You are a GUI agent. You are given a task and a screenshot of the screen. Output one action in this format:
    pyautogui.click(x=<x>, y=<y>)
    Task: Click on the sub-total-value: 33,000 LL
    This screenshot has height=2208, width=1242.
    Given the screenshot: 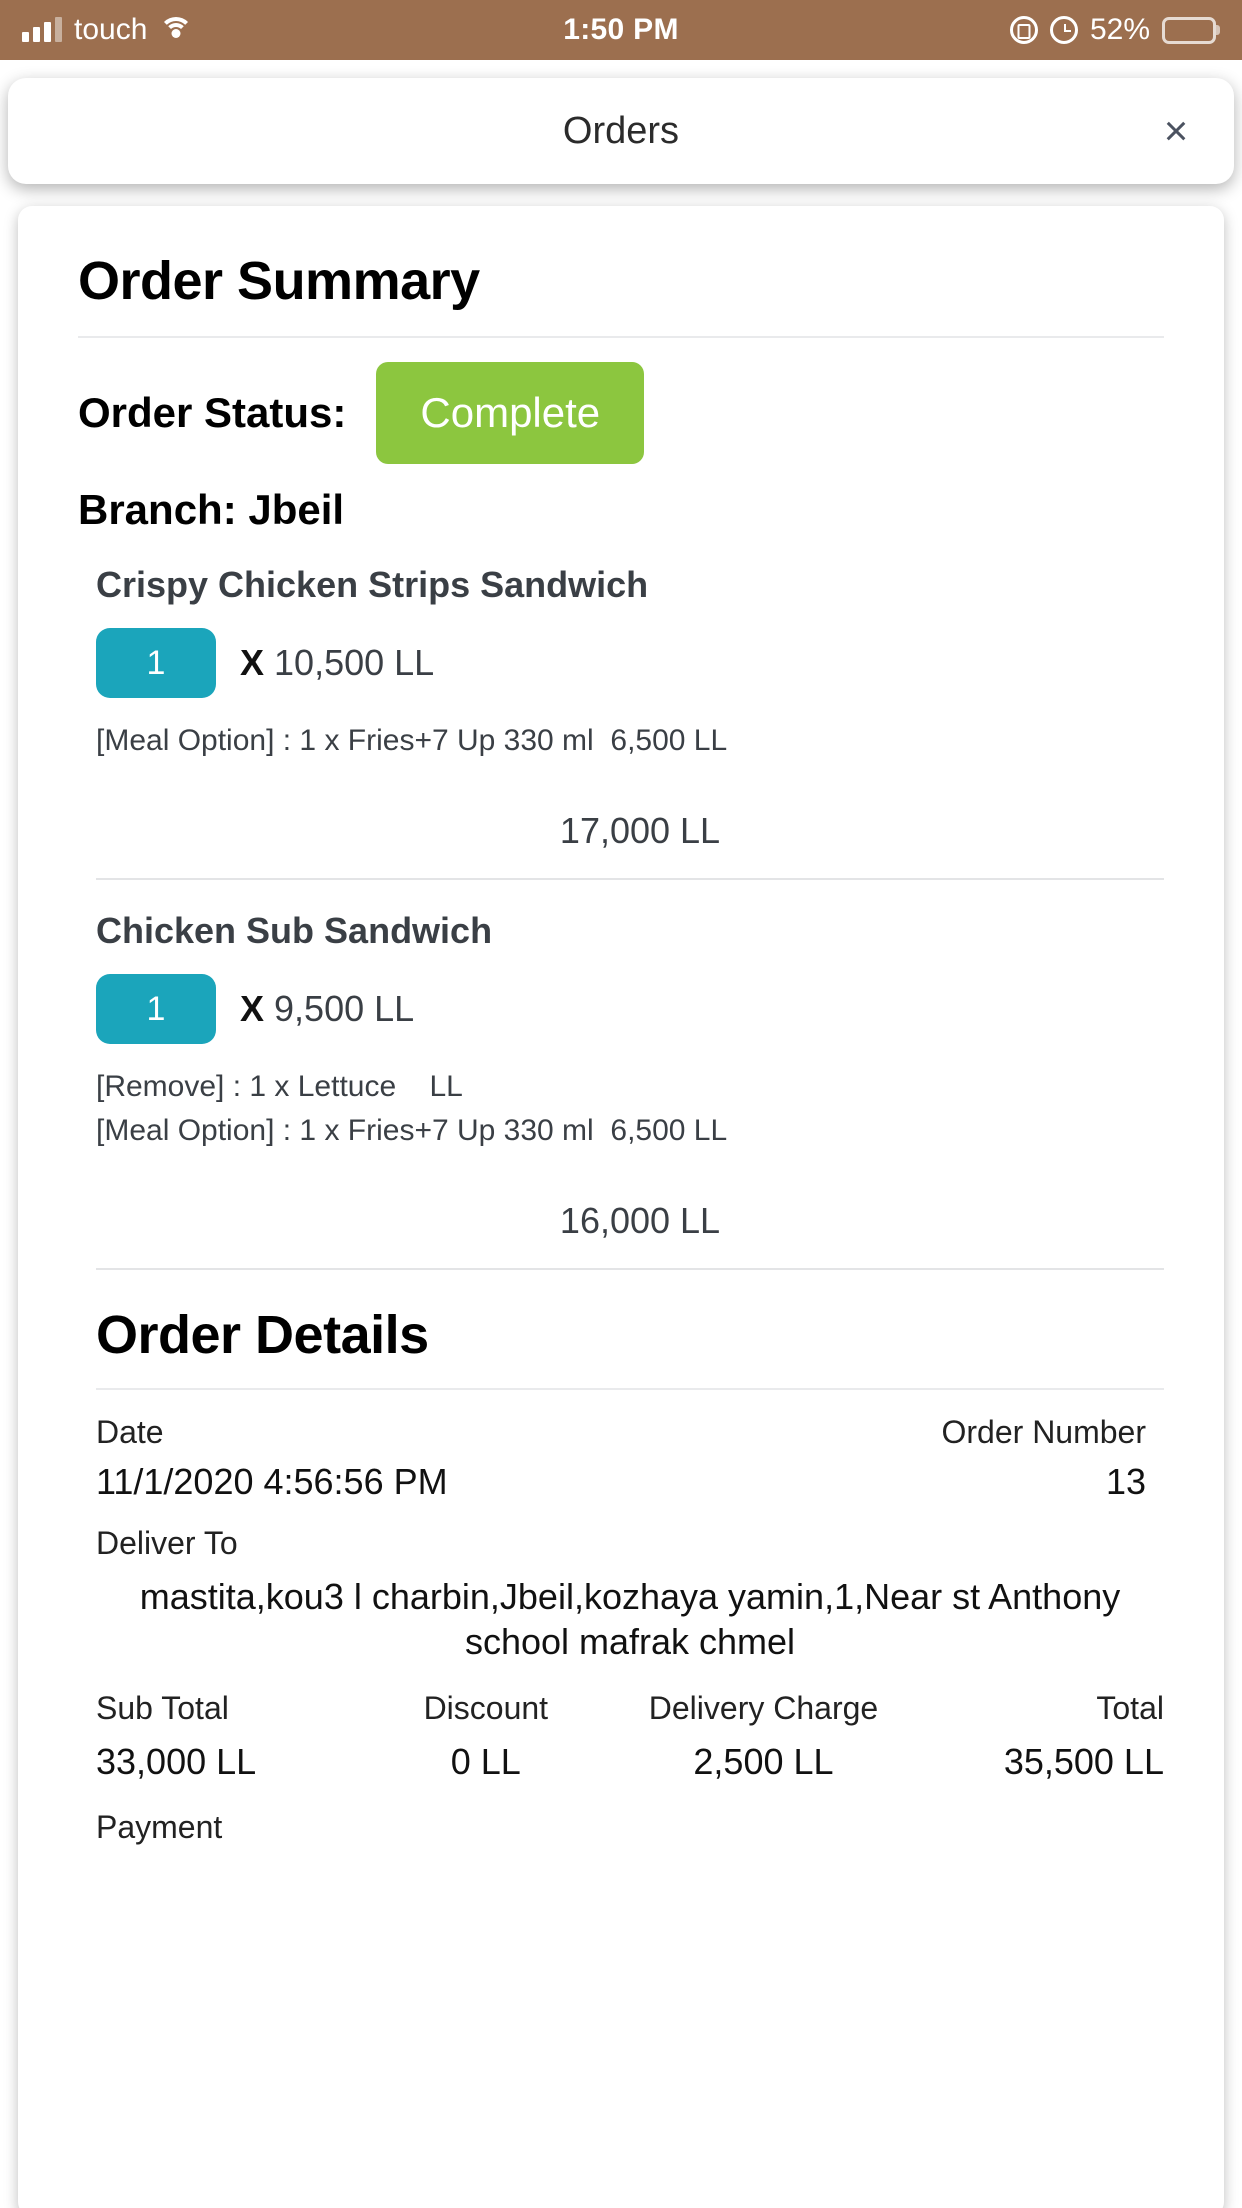 What is the action you would take?
    pyautogui.click(x=176, y=1761)
    